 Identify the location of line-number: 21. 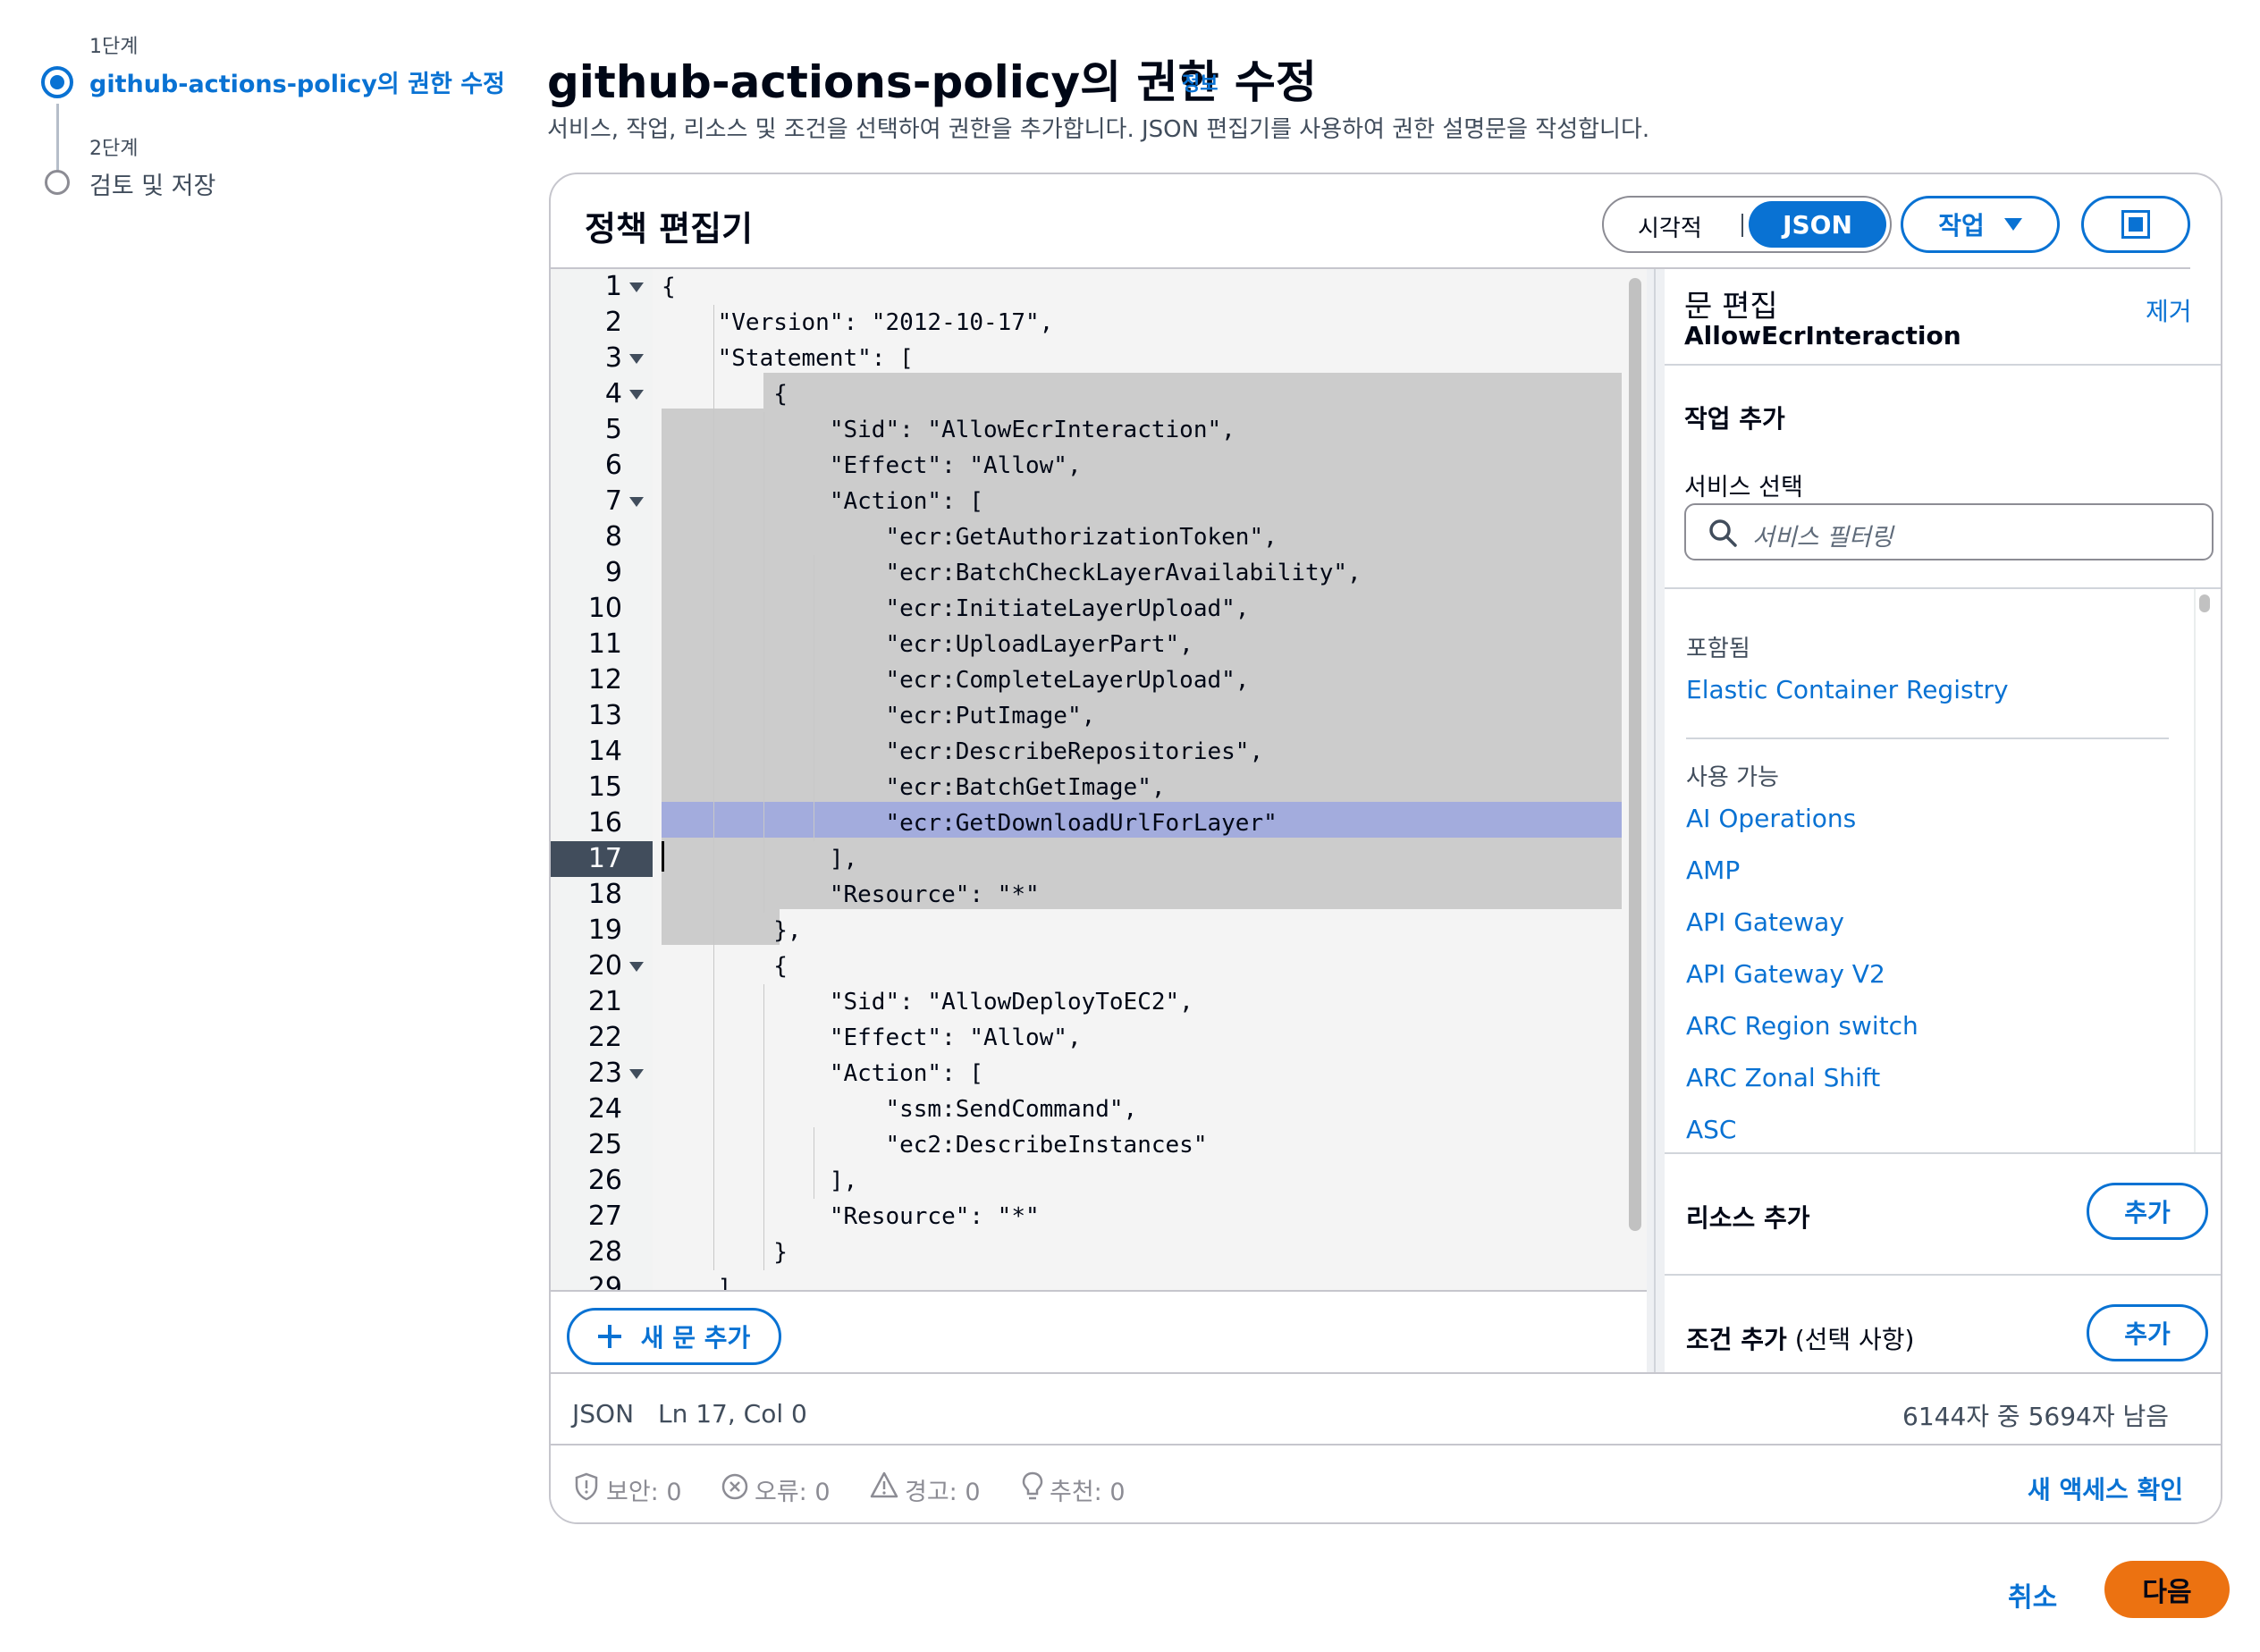
(604, 1001).